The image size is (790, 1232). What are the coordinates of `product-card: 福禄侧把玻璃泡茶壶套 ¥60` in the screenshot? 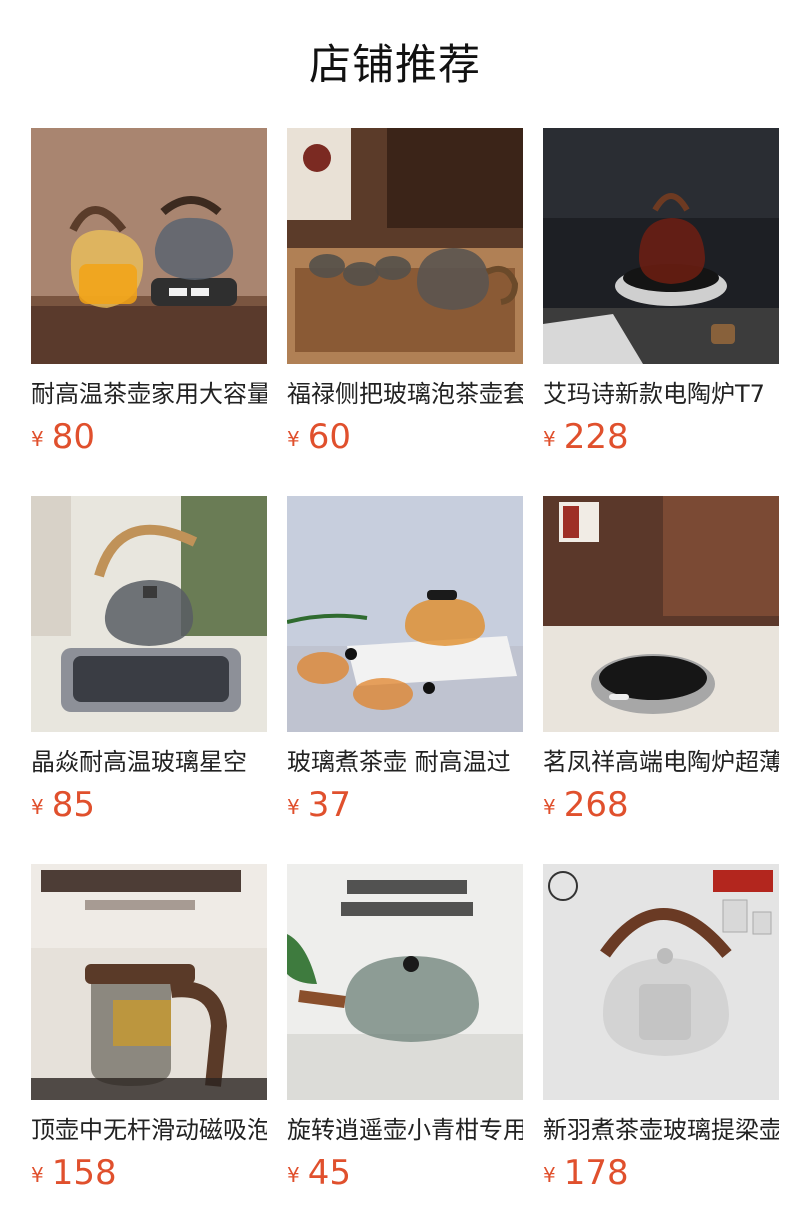 It's located at (405, 298).